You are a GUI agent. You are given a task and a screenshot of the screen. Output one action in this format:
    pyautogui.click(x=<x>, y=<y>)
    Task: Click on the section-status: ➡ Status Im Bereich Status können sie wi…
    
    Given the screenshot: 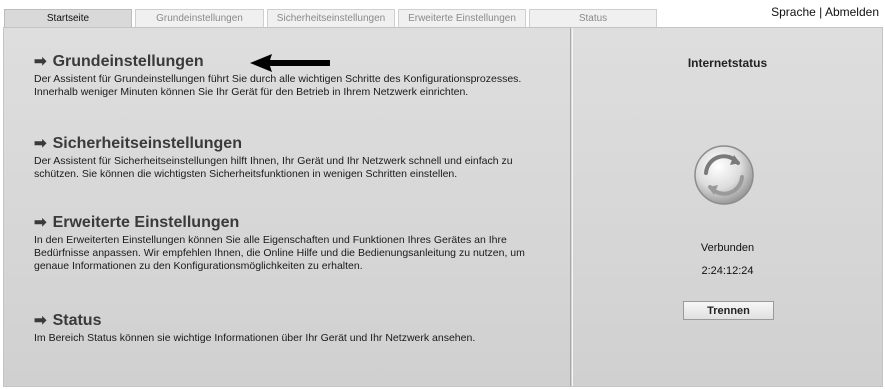 What is the action you would take?
    pyautogui.click(x=284, y=328)
    